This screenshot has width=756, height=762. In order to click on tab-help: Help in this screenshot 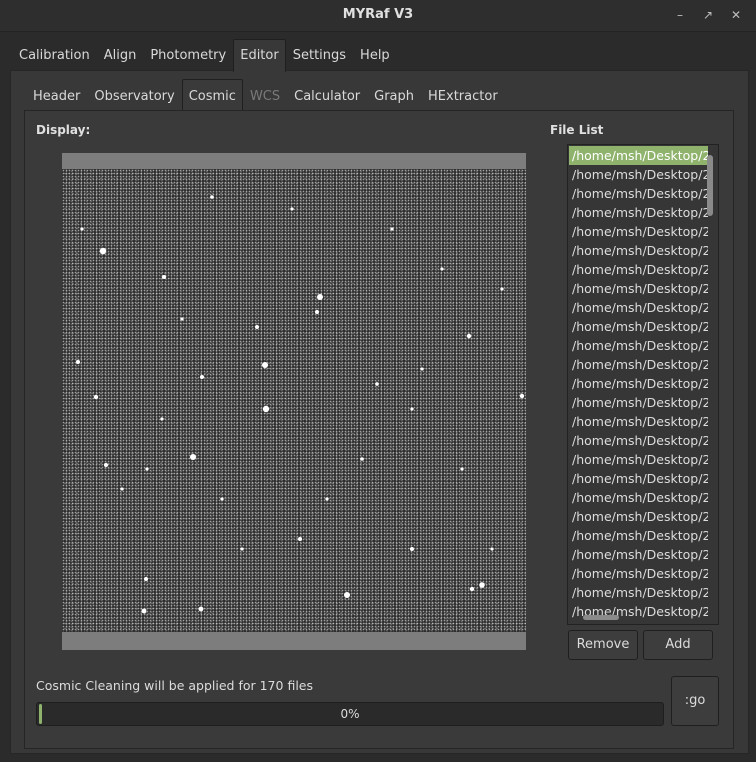, I will do `click(375, 54)`.